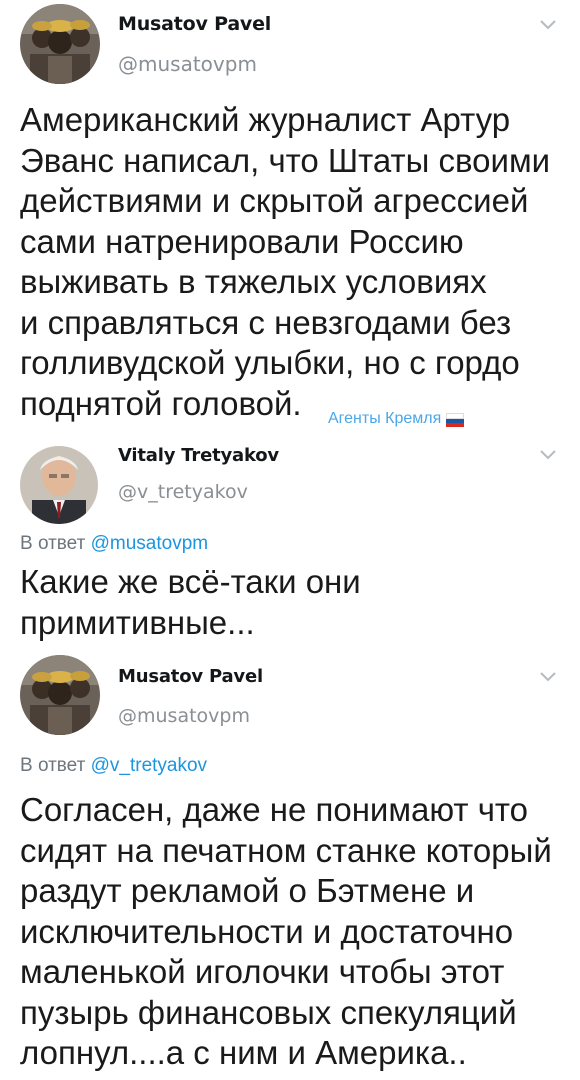  What do you see at coordinates (150, 543) in the screenshot?
I see `reply-mention-link: @musatovpm` at bounding box center [150, 543].